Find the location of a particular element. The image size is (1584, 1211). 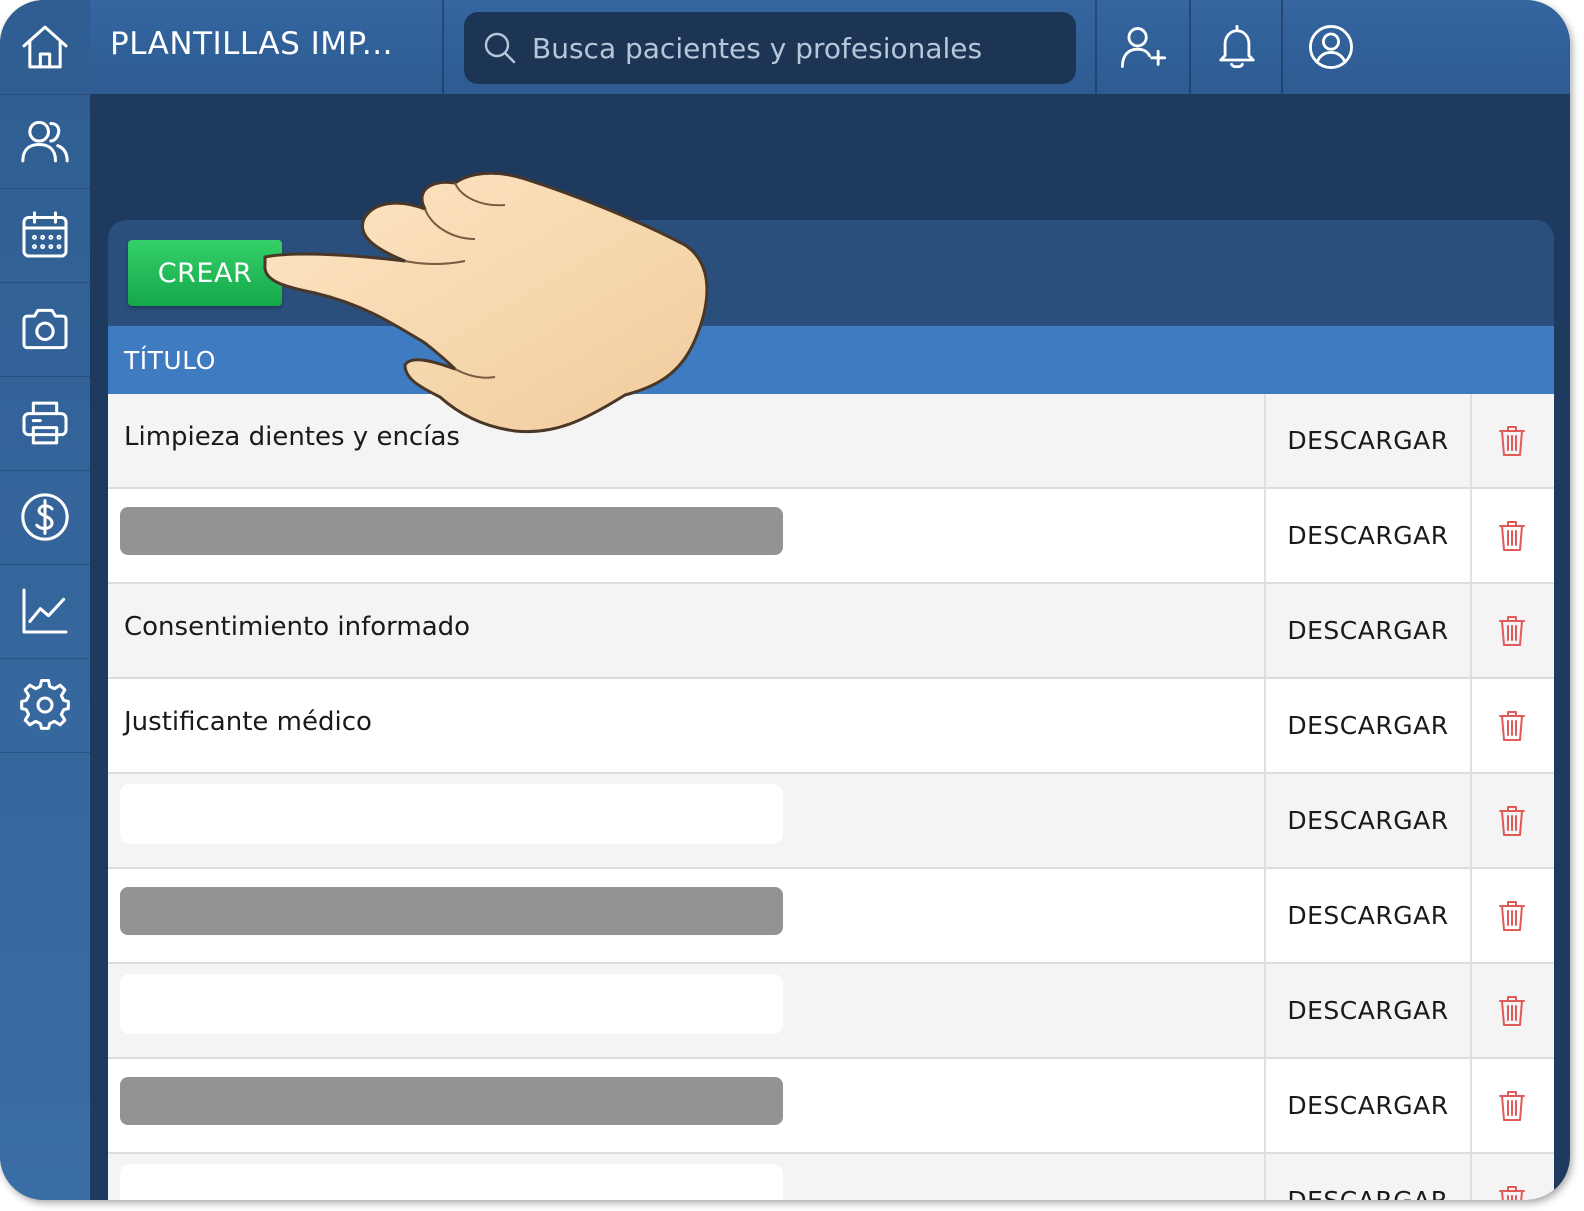

printer-icon is located at coordinates (45, 423).